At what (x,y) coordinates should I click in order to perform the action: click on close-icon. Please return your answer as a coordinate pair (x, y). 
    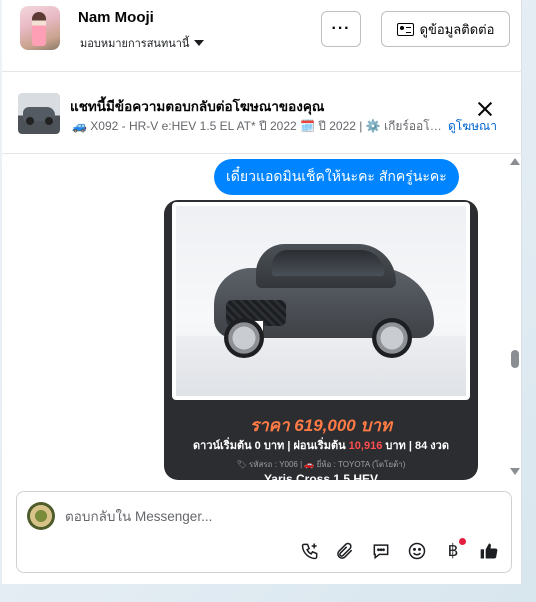
    Looking at the image, I should click on (485, 109).